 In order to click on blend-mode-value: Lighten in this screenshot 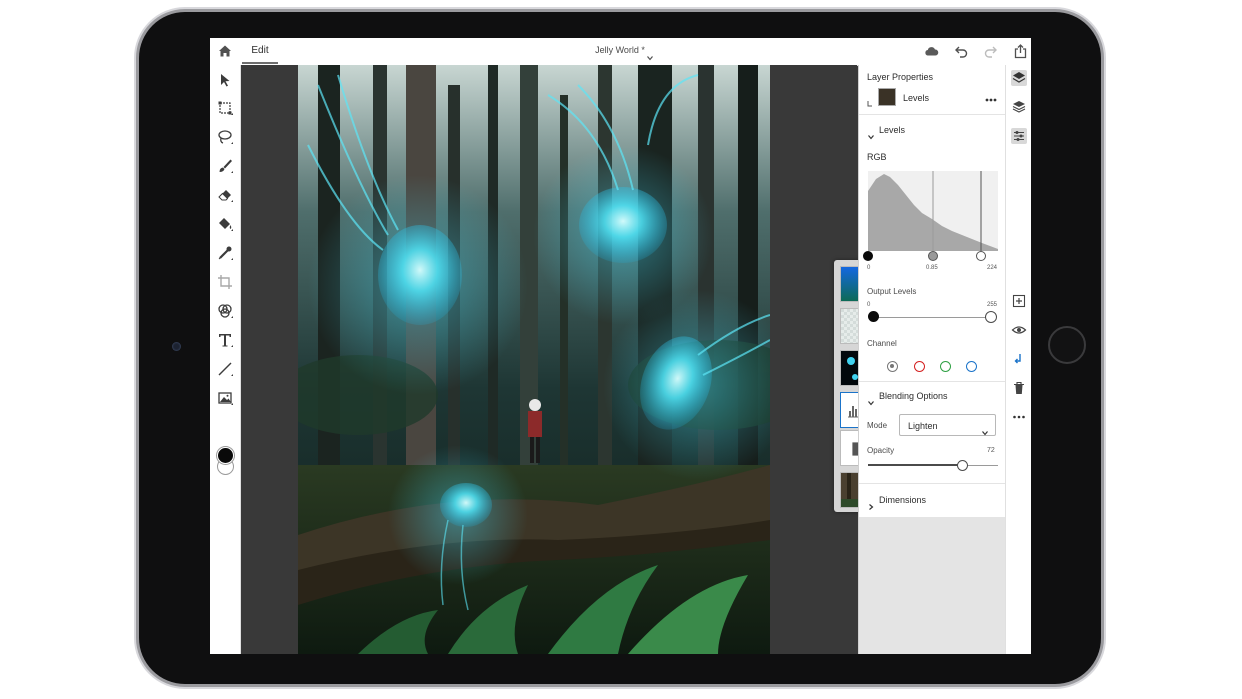, I will do `click(923, 426)`.